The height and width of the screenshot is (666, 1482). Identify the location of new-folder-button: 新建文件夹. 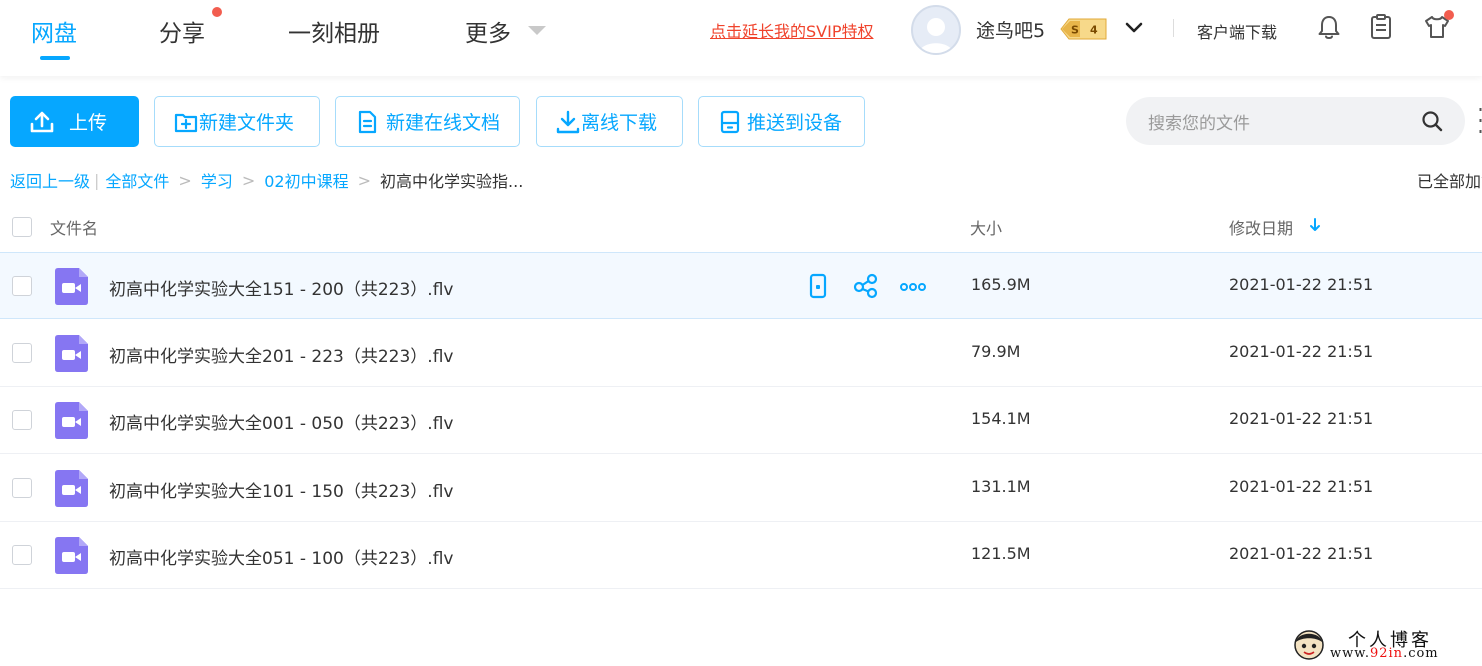
(237, 121).